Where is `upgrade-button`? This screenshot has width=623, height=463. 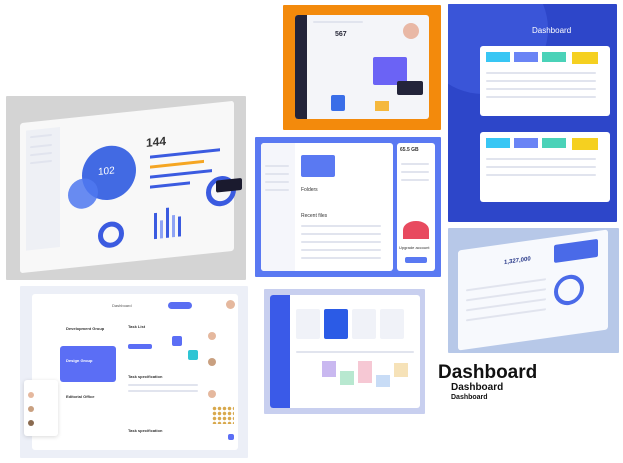
upgrade-button is located at coordinates (416, 260).